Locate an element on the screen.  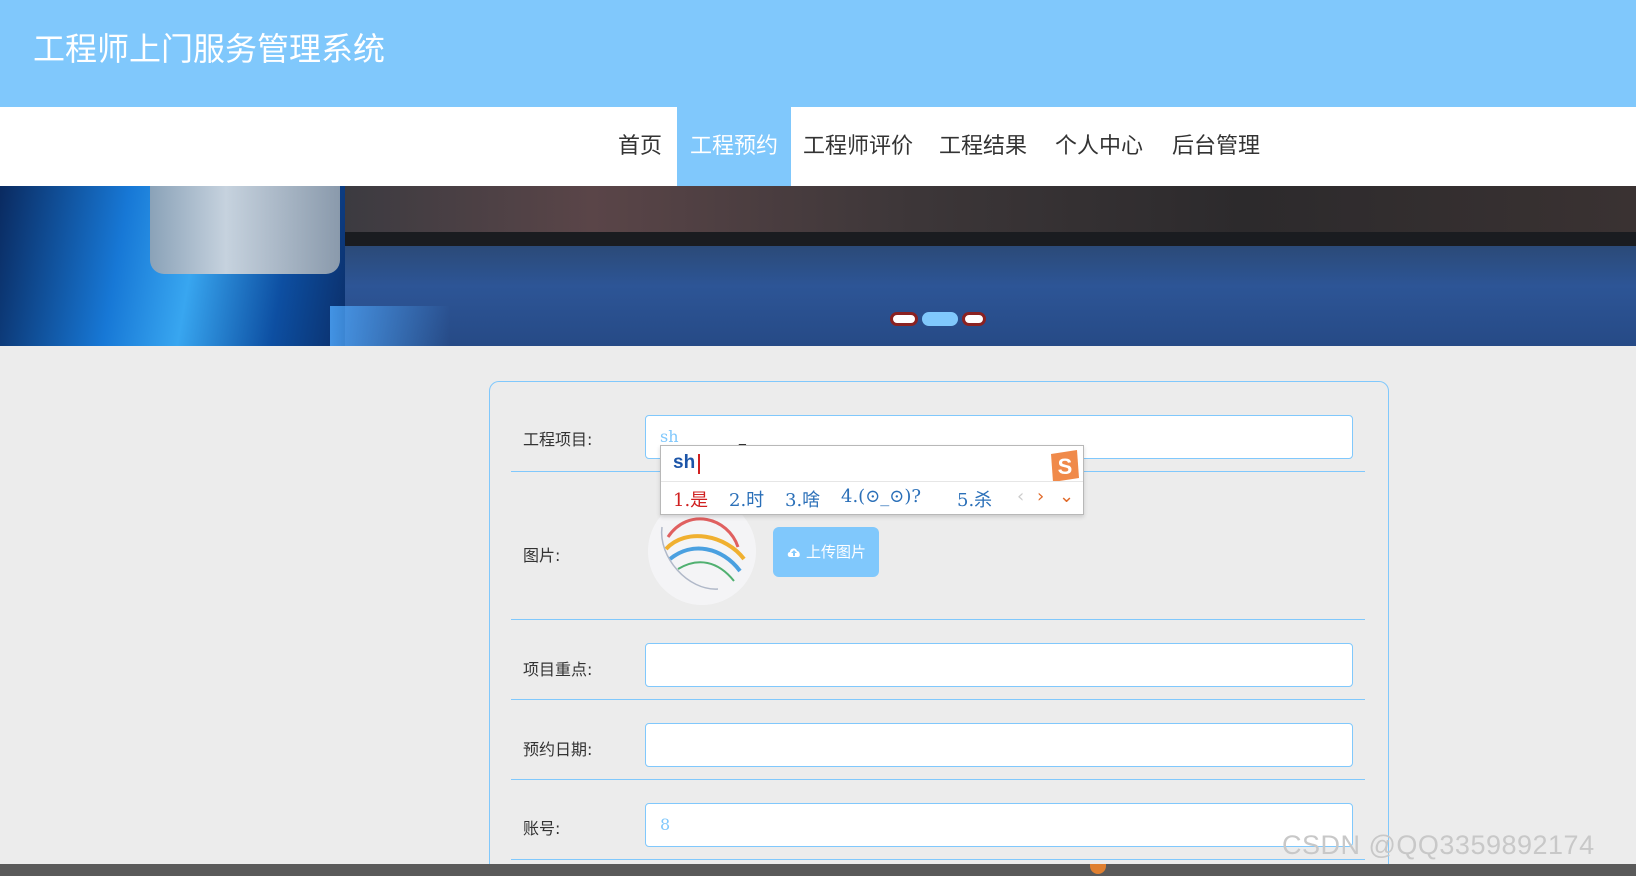
ime-composition: sh is located at coordinates (684, 462).